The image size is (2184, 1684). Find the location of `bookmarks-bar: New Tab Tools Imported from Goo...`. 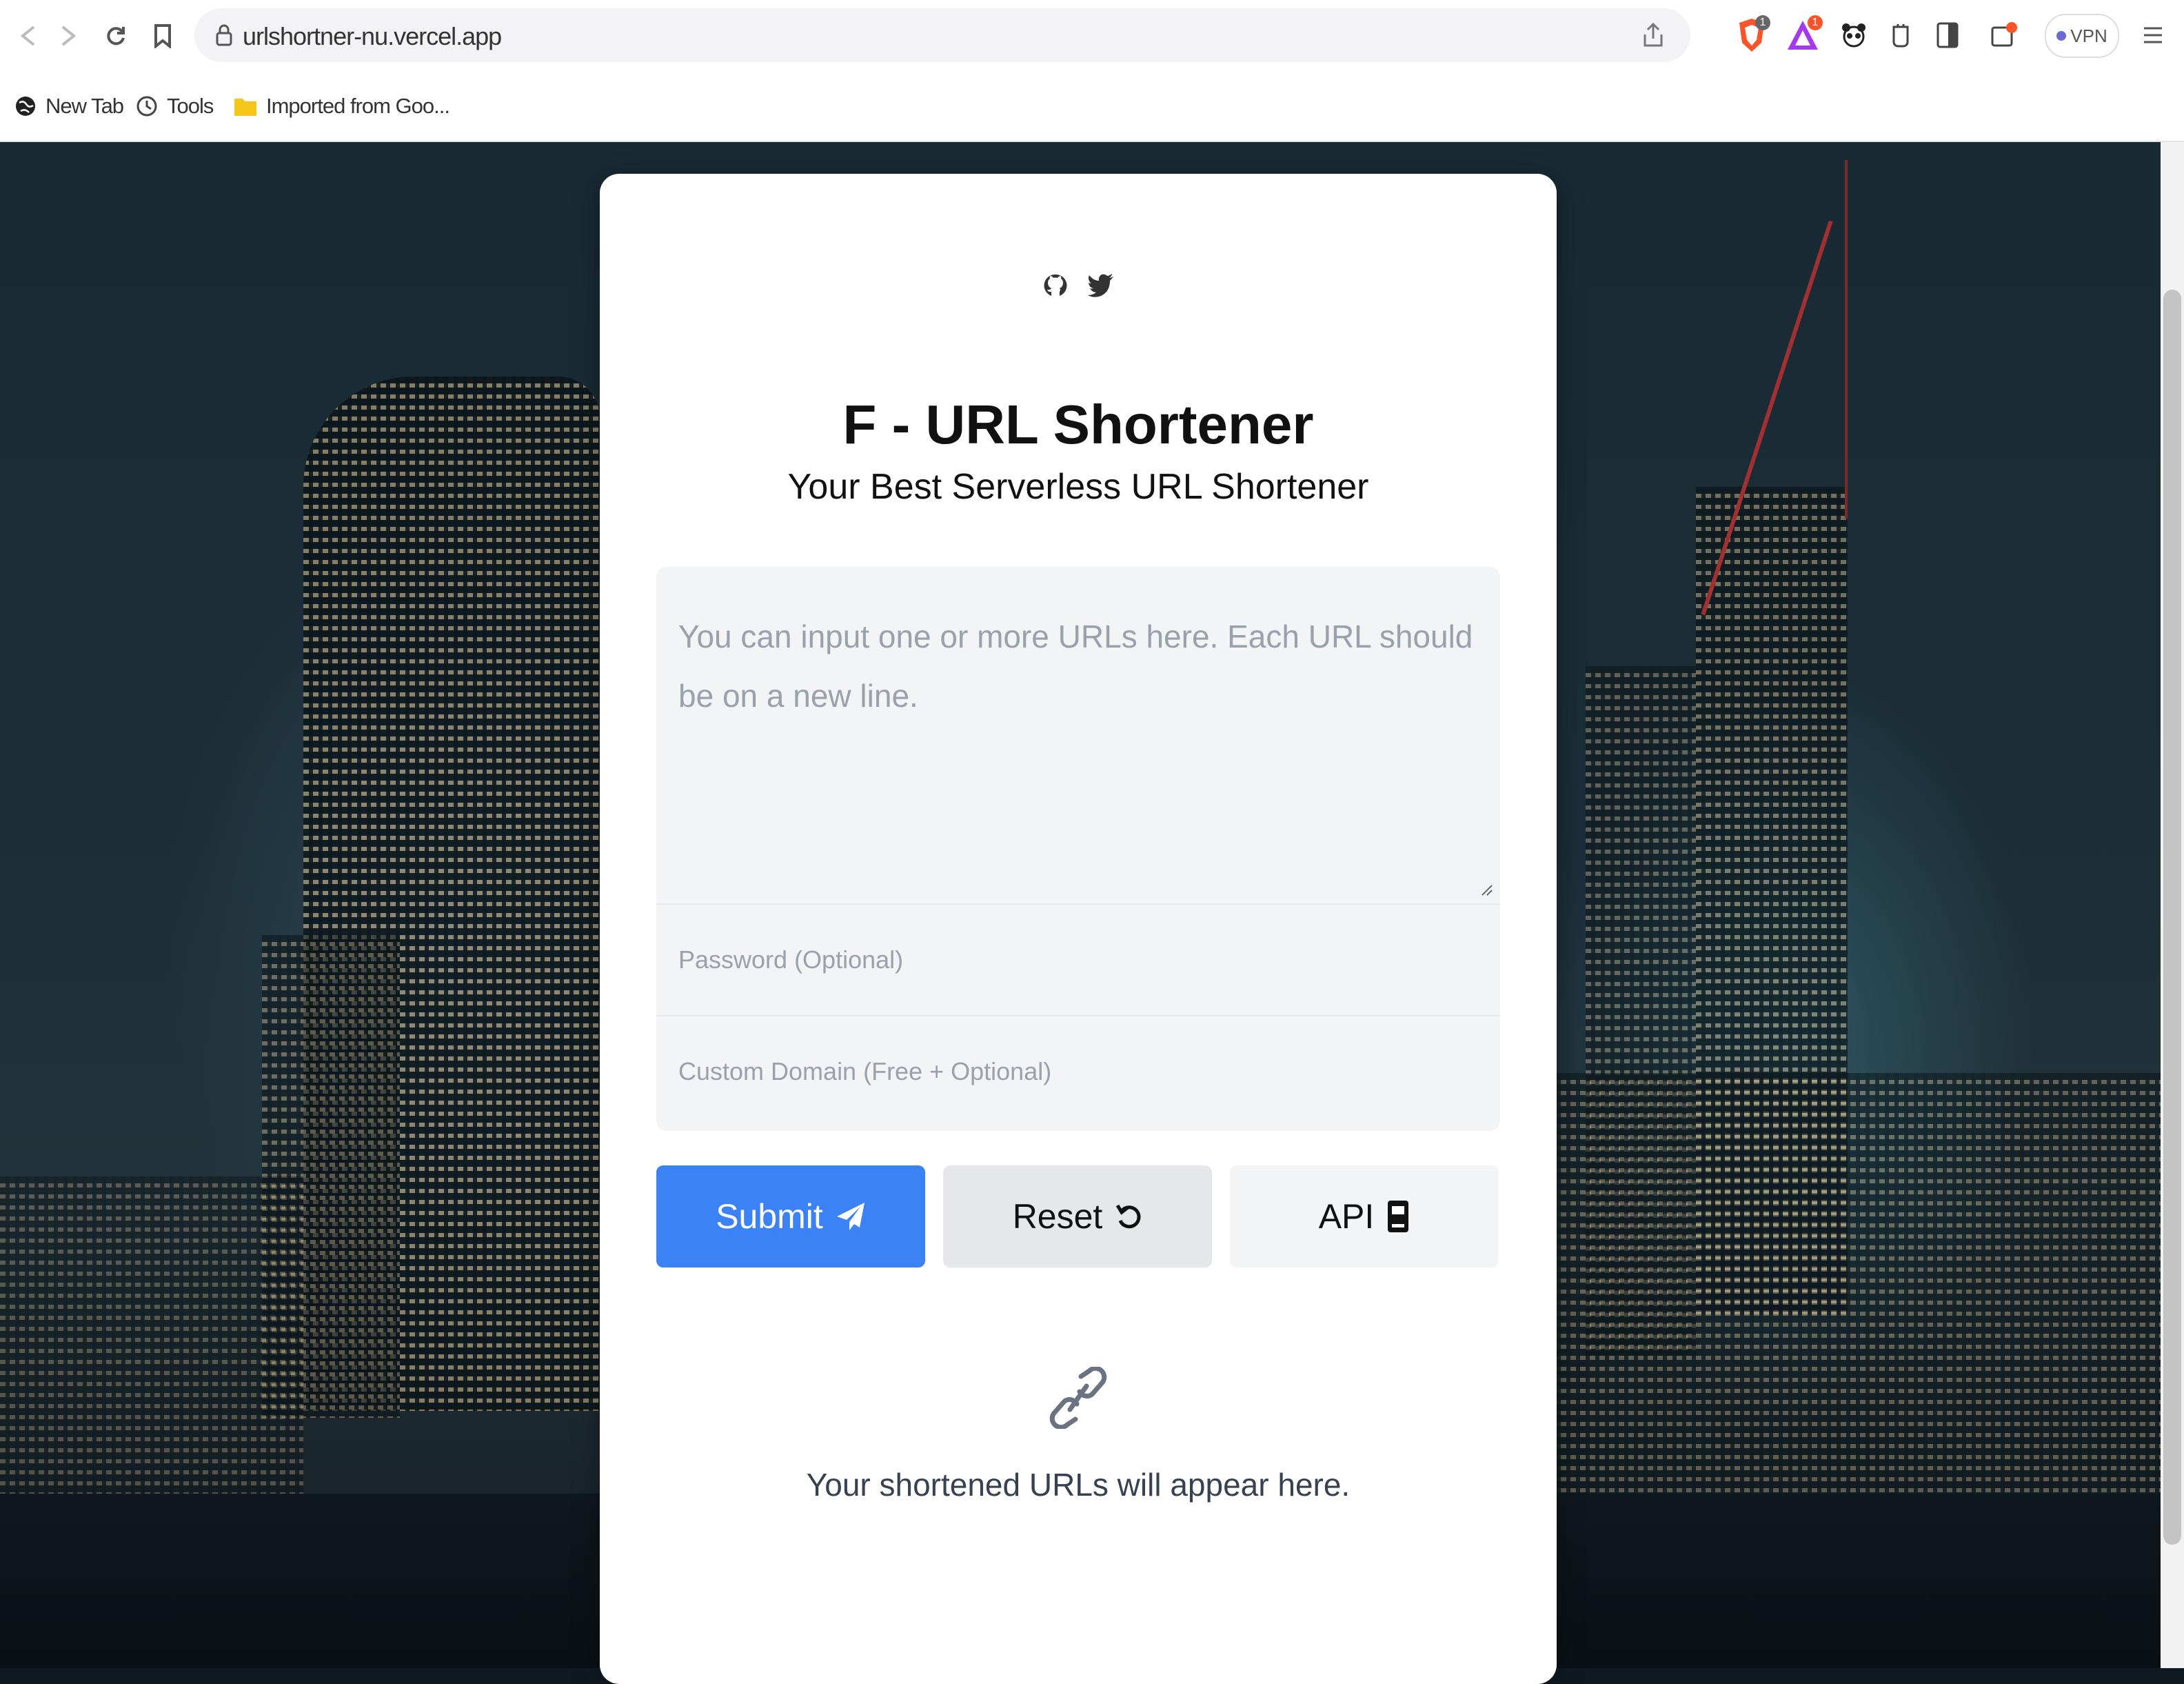

bookmarks-bar: New Tab Tools Imported from Goo... is located at coordinates (1092, 107).